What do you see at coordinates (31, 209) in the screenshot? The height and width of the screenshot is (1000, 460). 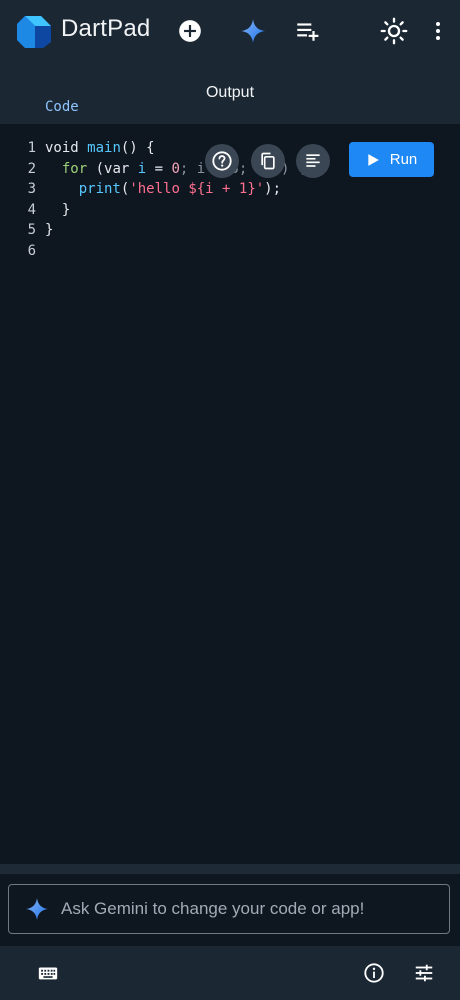 I see `line-number: 4` at bounding box center [31, 209].